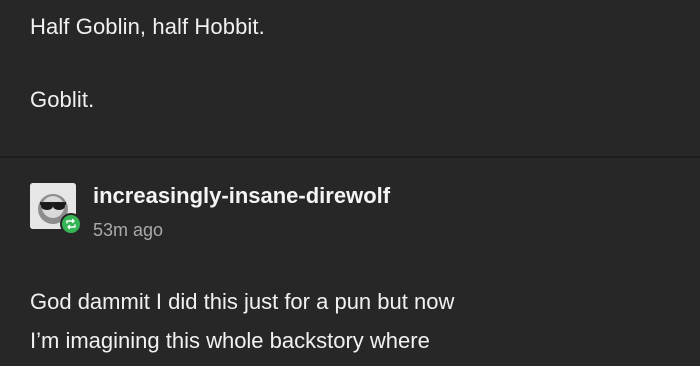 This screenshot has width=700, height=366. I want to click on post-text-line: Goblit., so click(62, 99).